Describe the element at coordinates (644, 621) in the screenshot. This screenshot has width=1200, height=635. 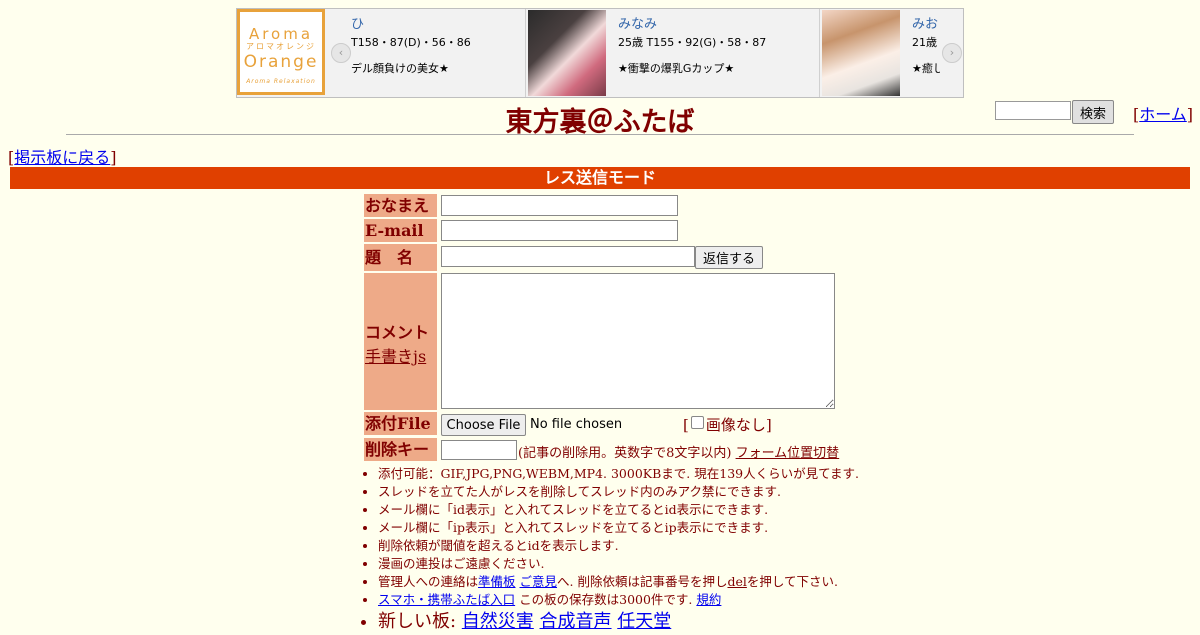
I see `new-board-link: 任天堂` at that location.